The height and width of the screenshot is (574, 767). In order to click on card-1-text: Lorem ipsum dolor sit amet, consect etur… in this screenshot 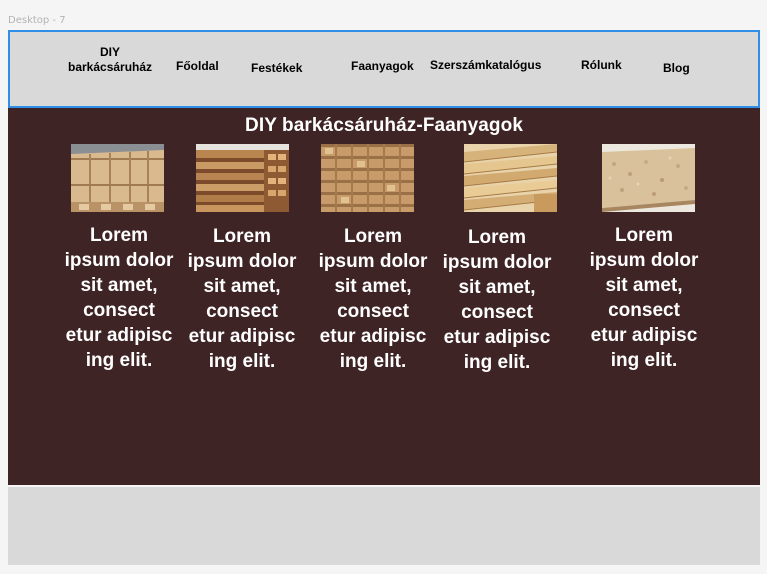, I will do `click(119, 298)`.